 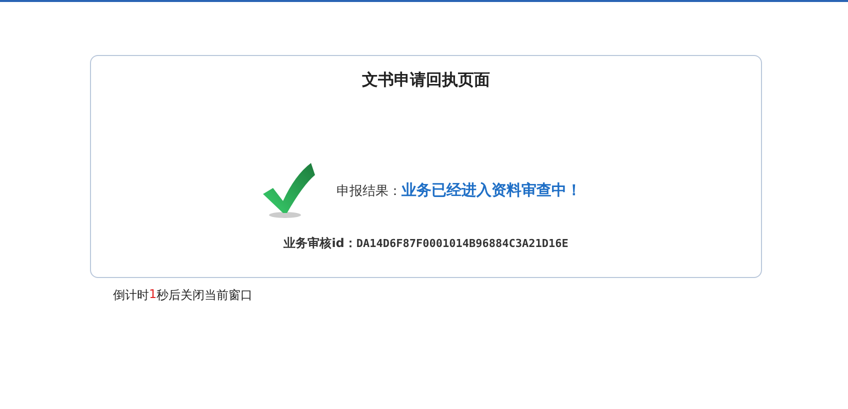 I want to click on review-id-value: DA14D6F87F0001014B96884C3A21D16E, so click(x=462, y=243).